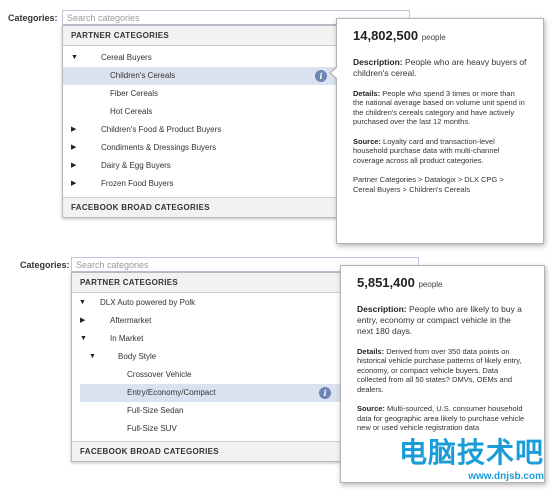  Describe the element at coordinates (171, 392) in the screenshot. I see `tree-item-label: Entry/Economy/Compact` at that location.